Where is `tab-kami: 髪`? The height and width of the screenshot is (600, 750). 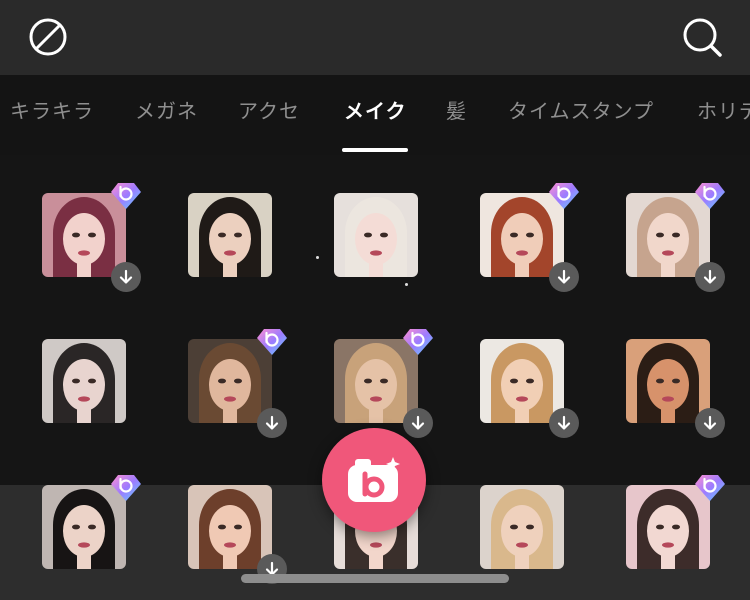
tab-kami: 髪 is located at coordinates (456, 109).